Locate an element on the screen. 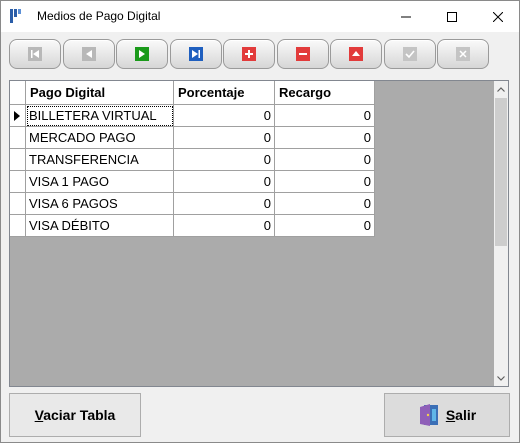 The width and height of the screenshot is (520, 443). maximize-button is located at coordinates (452, 16).